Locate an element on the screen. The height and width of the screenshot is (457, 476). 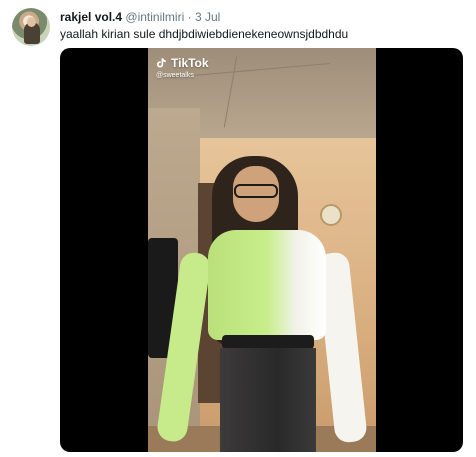
person-top is located at coordinates (267, 285).